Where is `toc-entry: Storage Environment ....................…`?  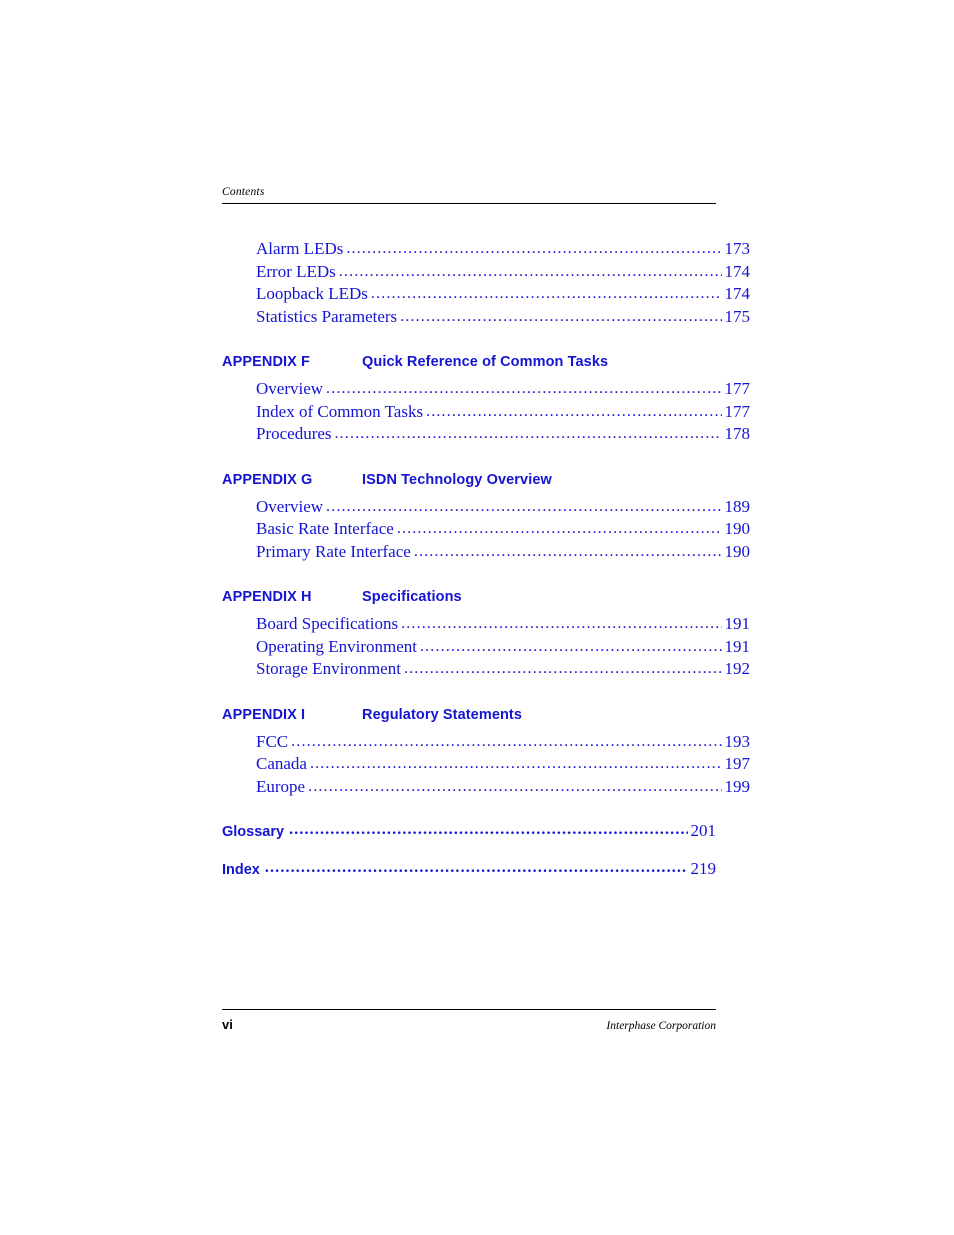
toc-entry: Storage Environment ....................… is located at coordinates (503, 669).